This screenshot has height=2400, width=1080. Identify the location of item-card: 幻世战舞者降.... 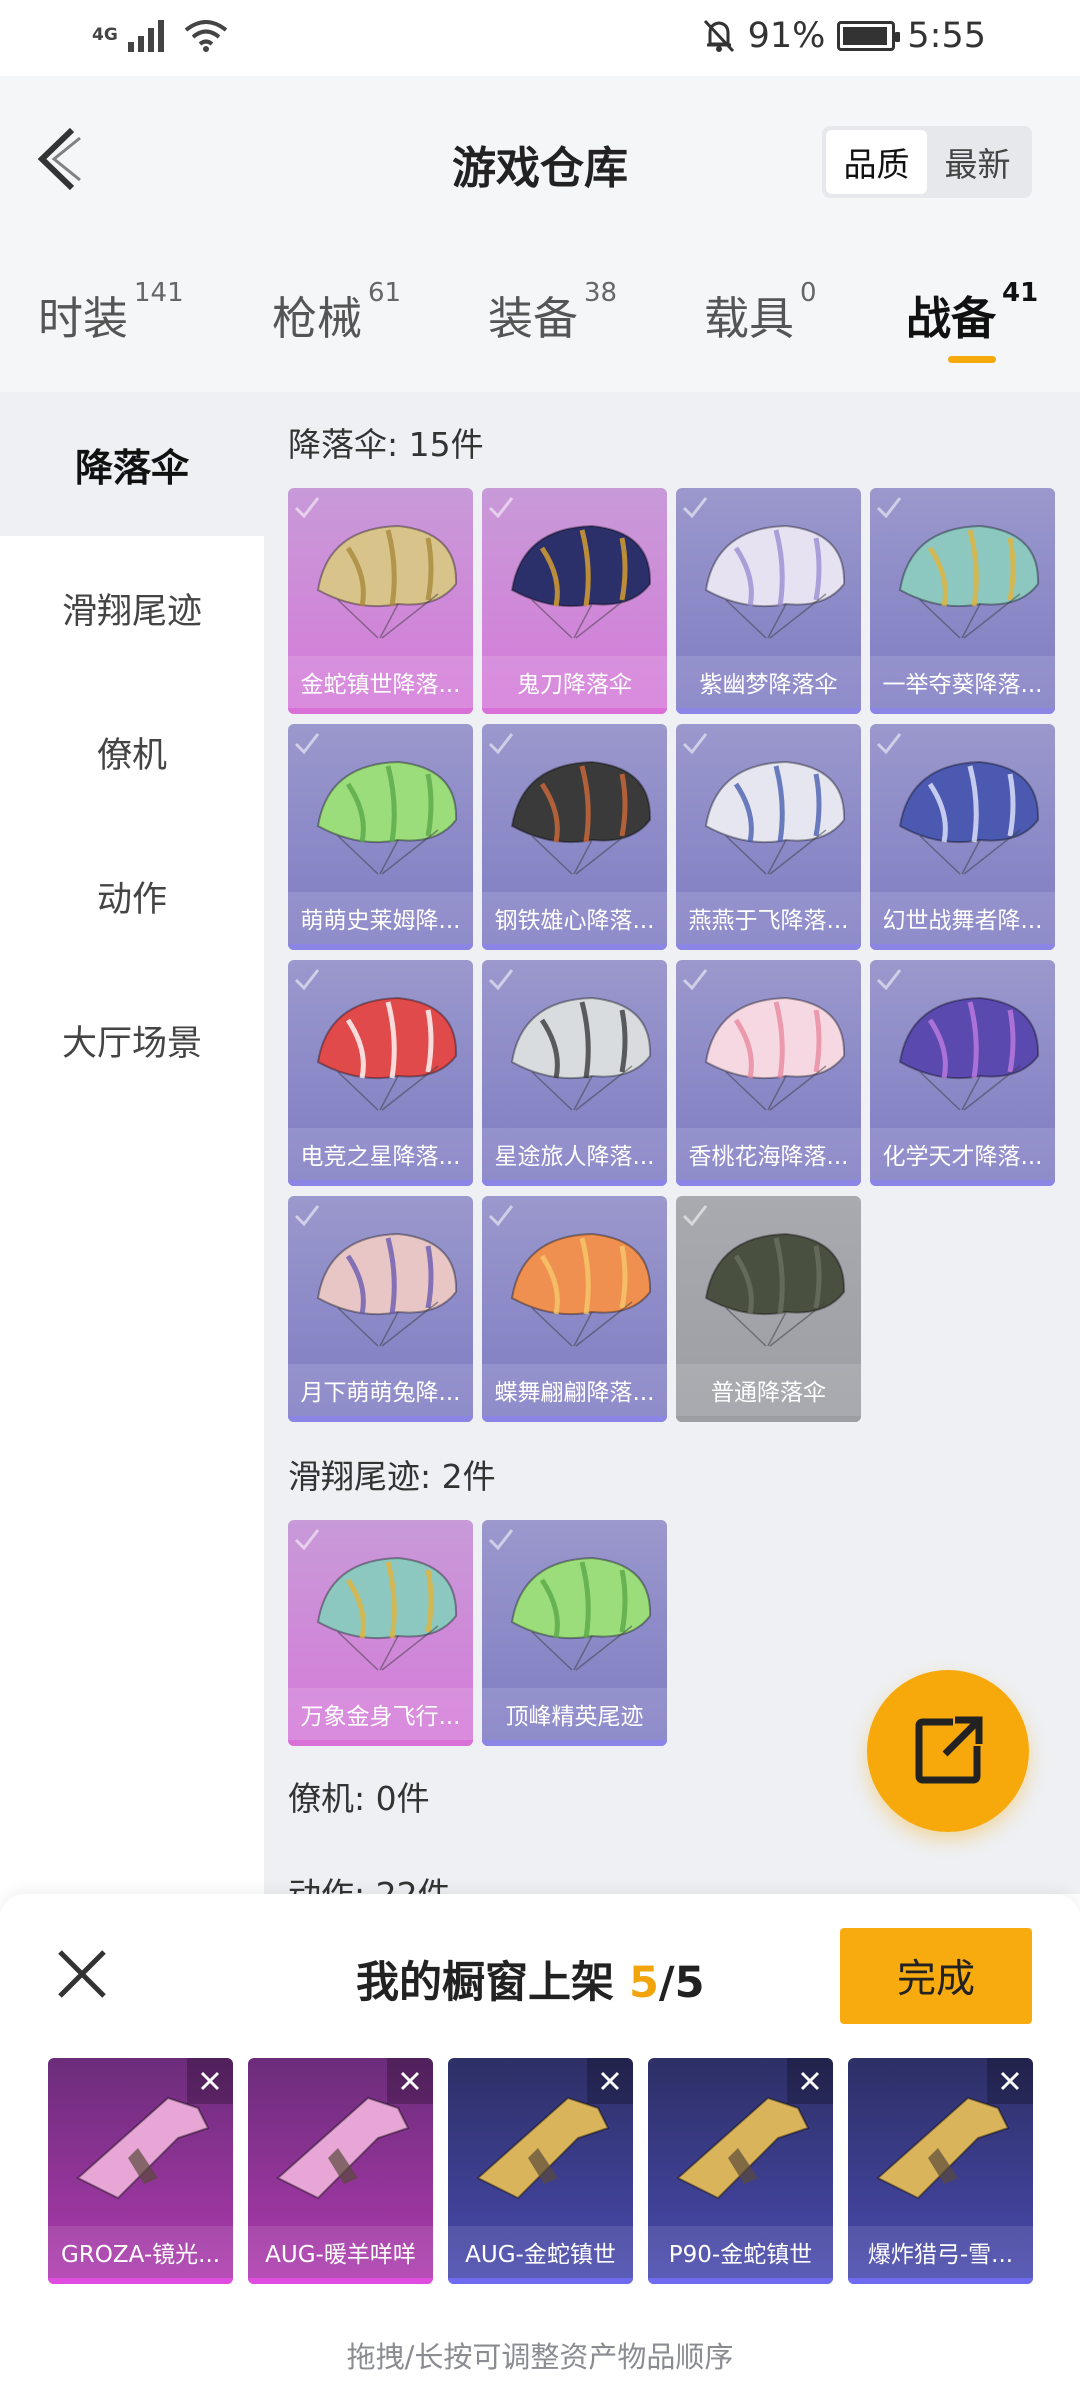
(962, 837).